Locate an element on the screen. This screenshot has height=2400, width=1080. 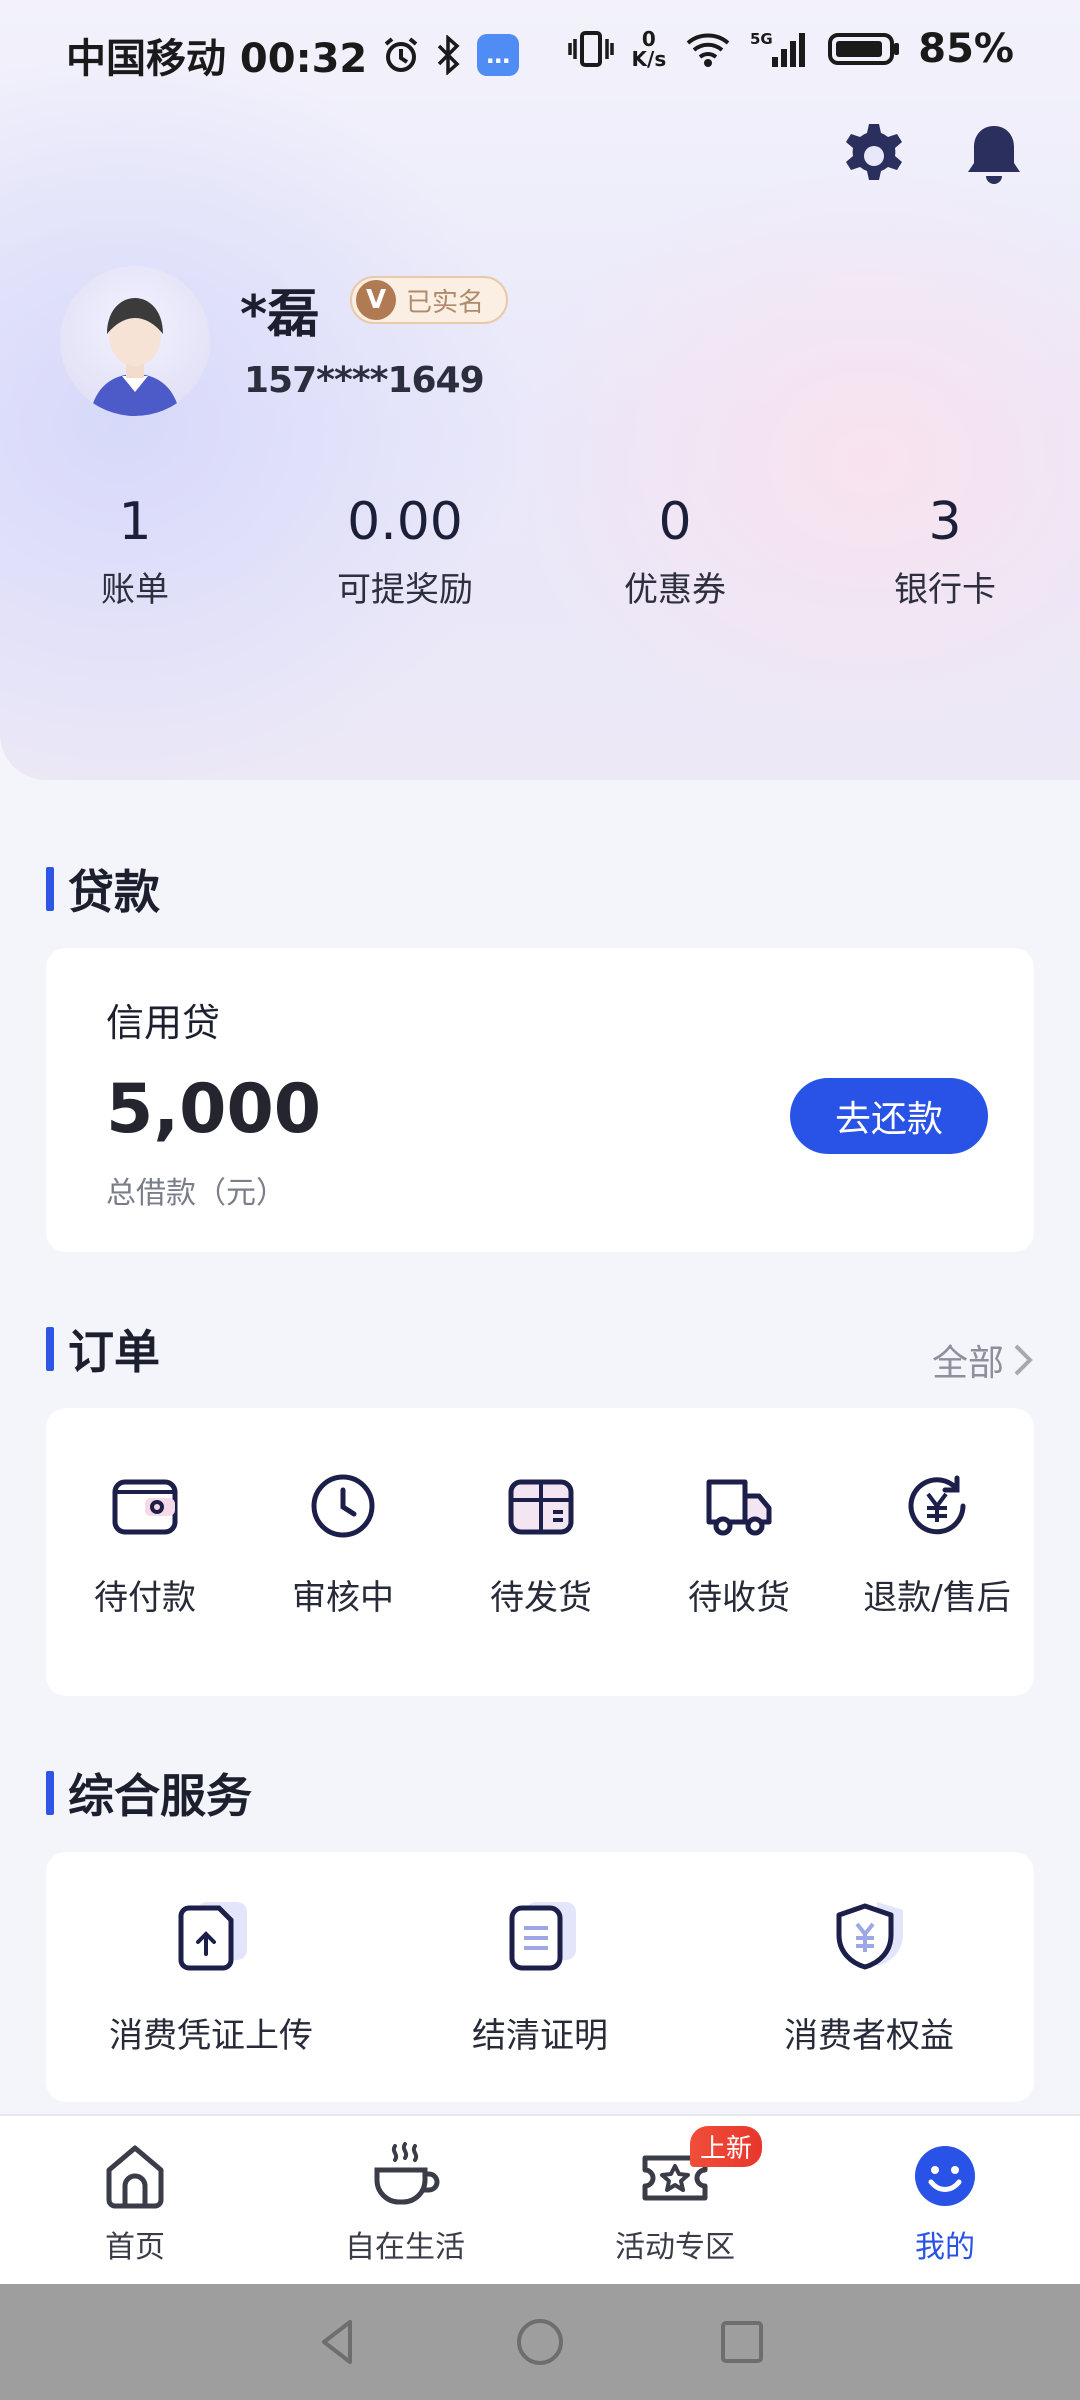
battery-percent: 85% is located at coordinates (966, 49).